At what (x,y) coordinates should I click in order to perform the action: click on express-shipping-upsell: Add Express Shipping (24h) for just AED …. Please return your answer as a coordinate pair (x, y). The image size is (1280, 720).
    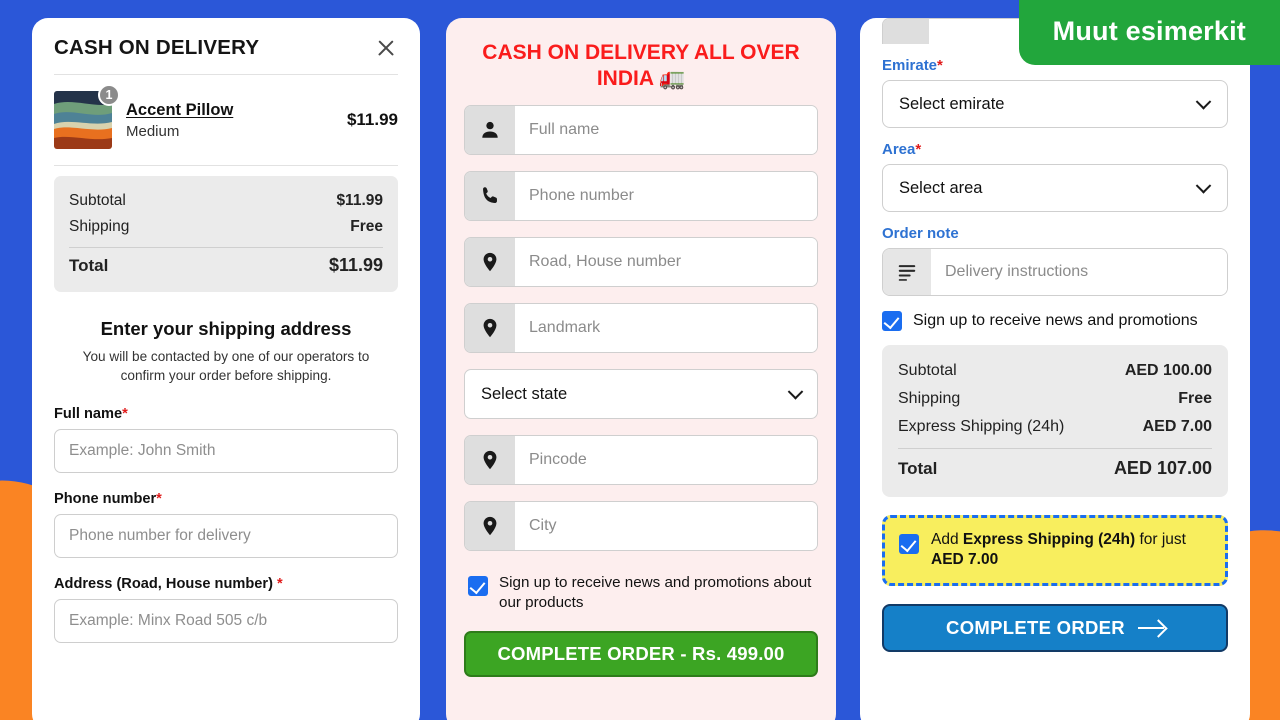
    Looking at the image, I should click on (1055, 550).